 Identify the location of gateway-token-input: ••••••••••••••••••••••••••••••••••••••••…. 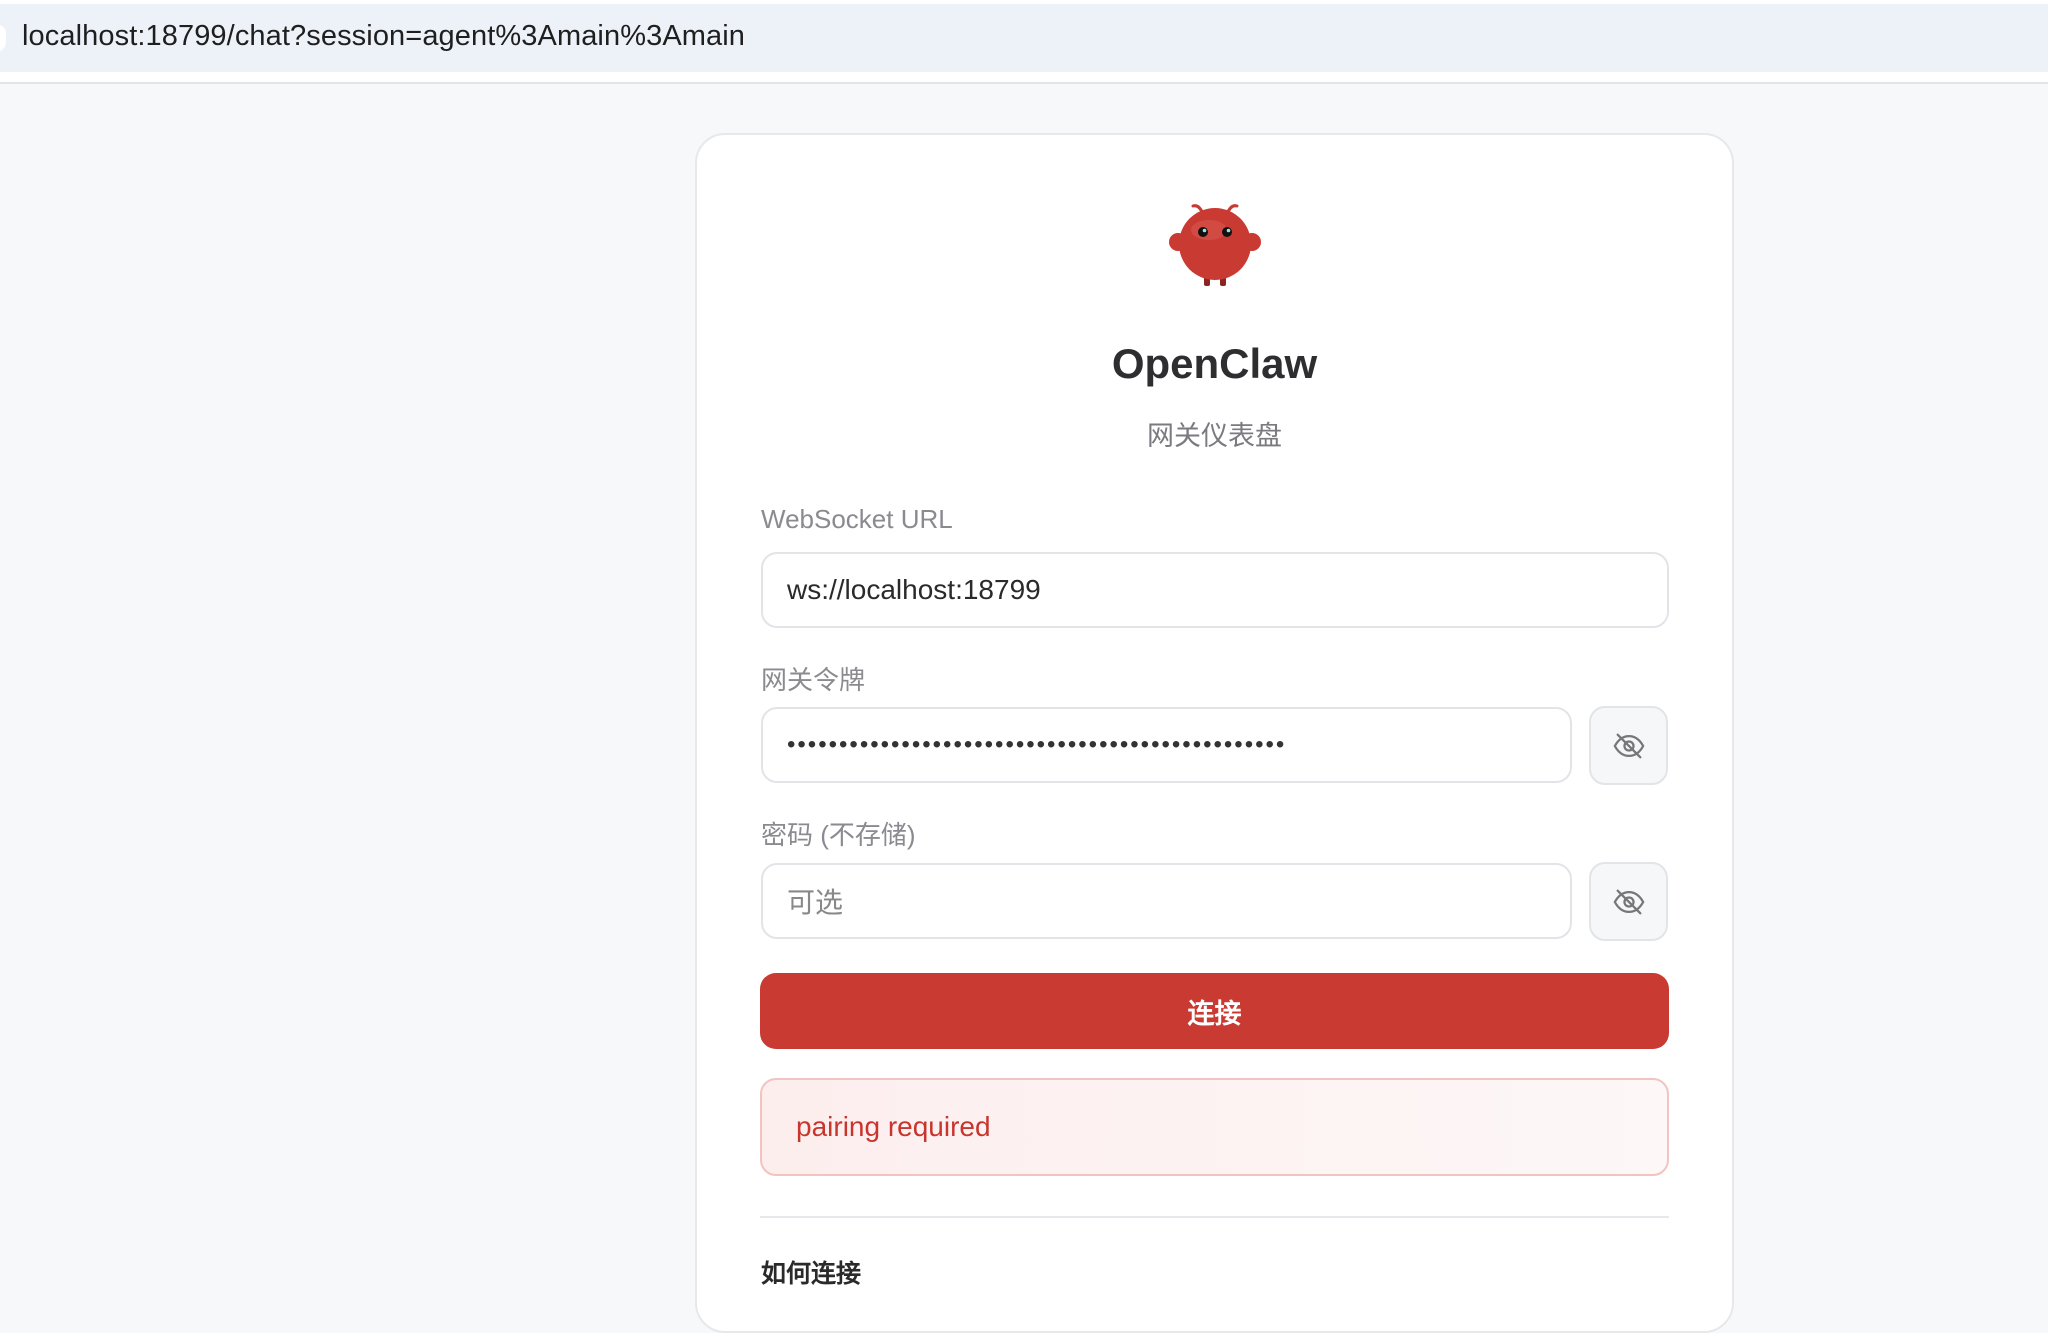
(1166, 745).